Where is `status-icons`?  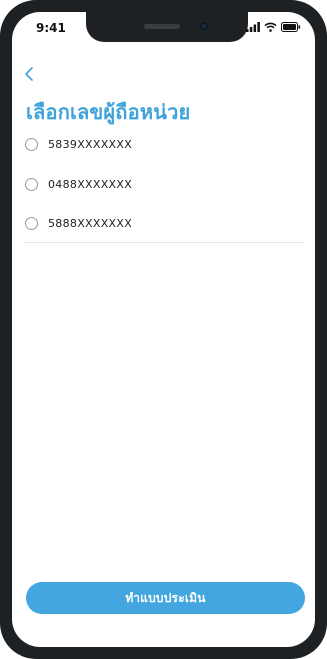
status-icons is located at coordinates (273, 27).